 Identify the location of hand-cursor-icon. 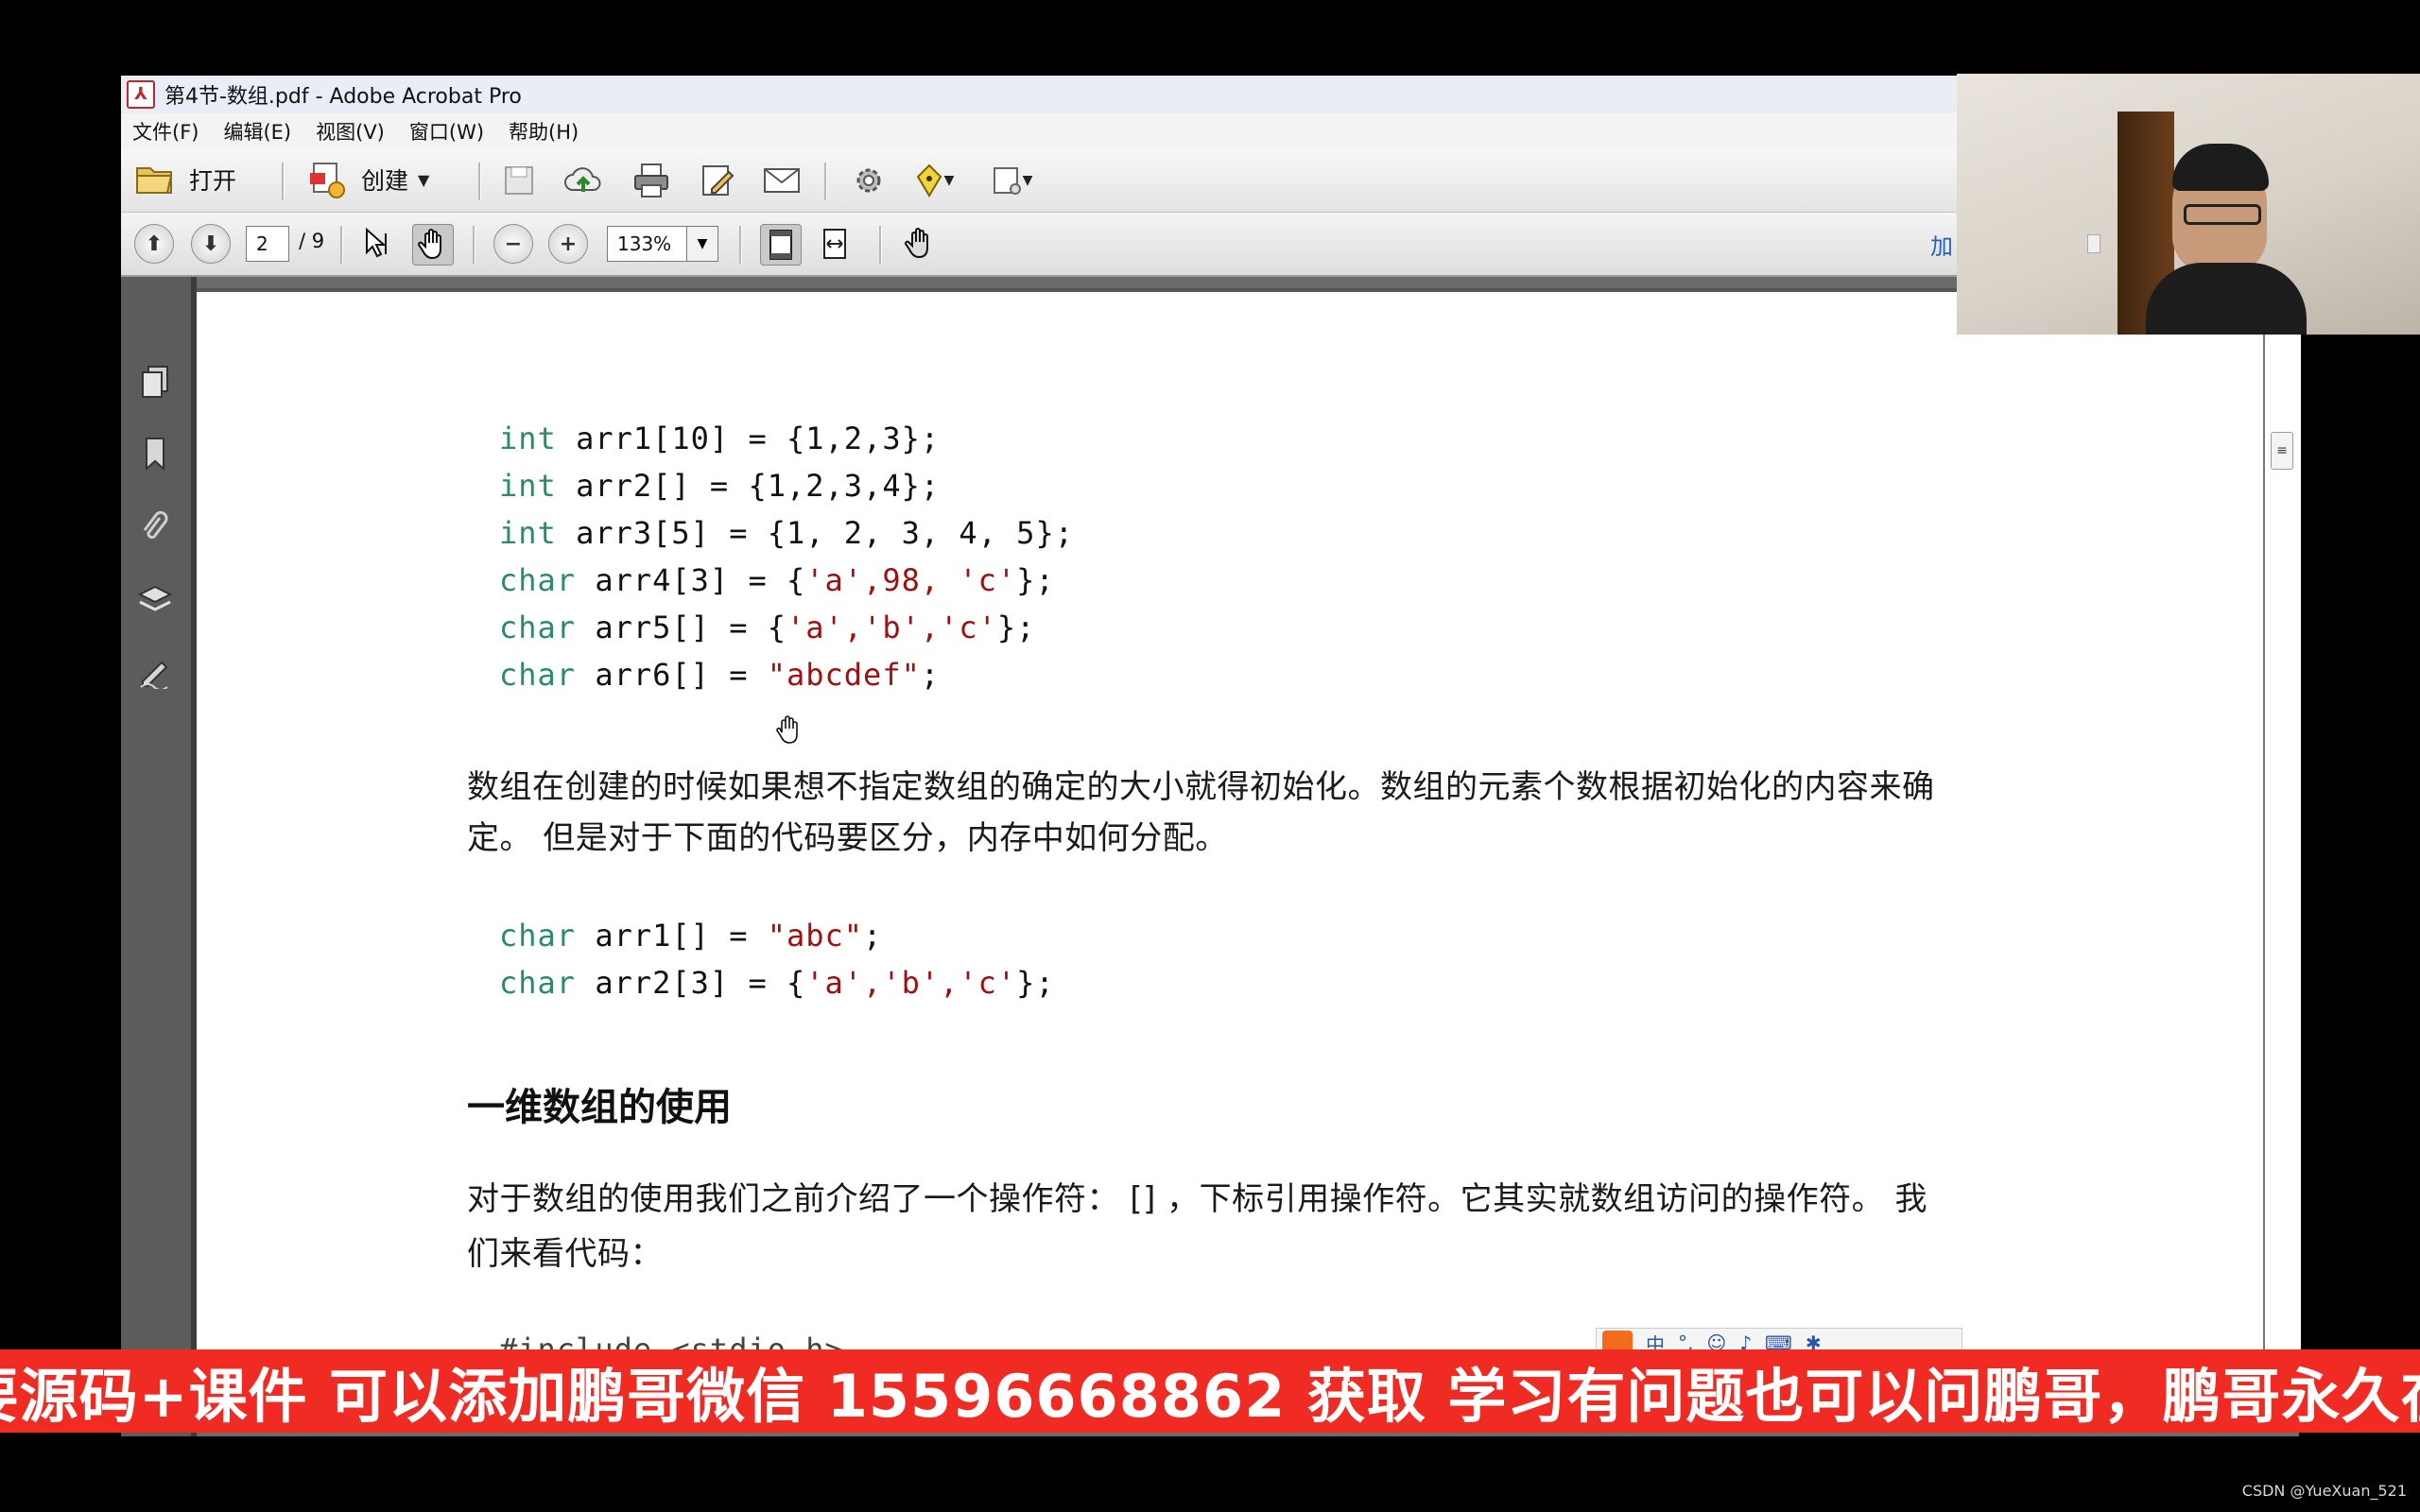
(789, 733).